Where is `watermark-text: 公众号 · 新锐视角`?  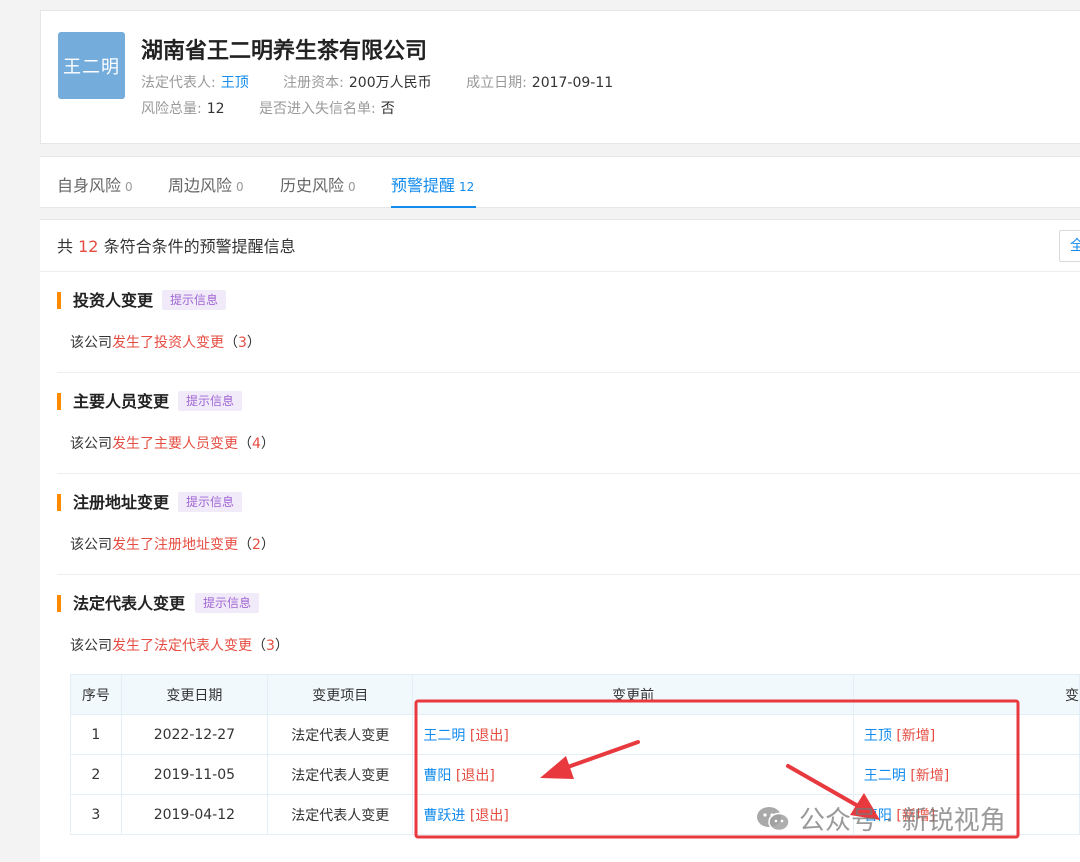 watermark-text: 公众号 · 新锐视角 is located at coordinates (902, 821).